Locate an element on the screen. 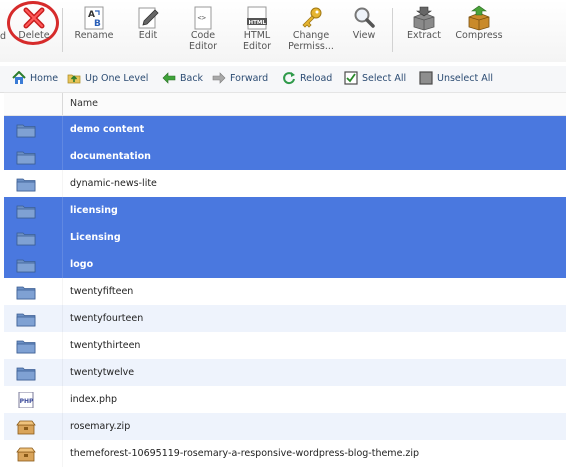  table-row: dynamic-news-lite is located at coordinates (285, 183).